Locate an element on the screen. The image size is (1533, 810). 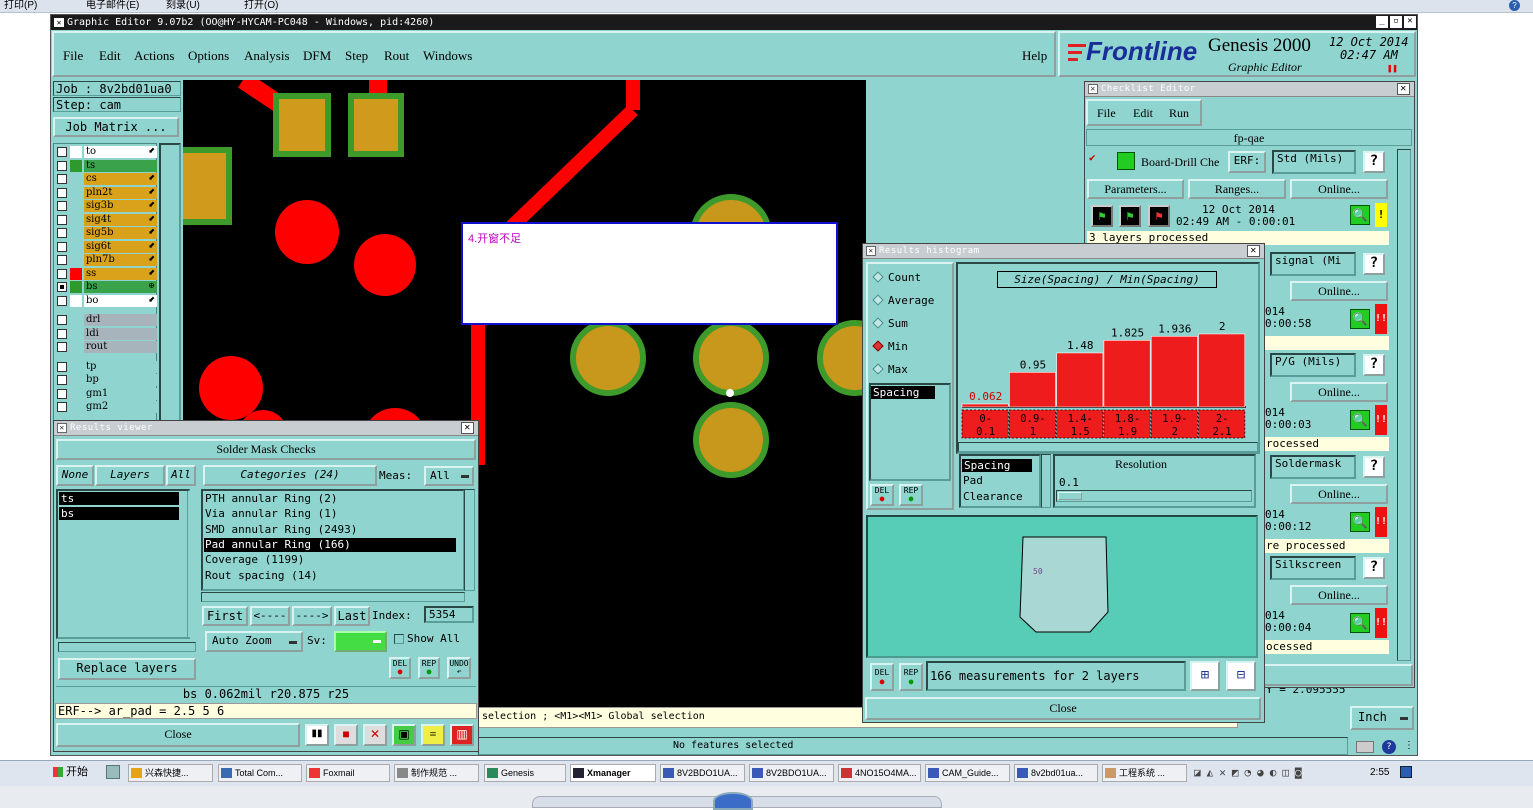
layers-hscroll is located at coordinates (127, 647).